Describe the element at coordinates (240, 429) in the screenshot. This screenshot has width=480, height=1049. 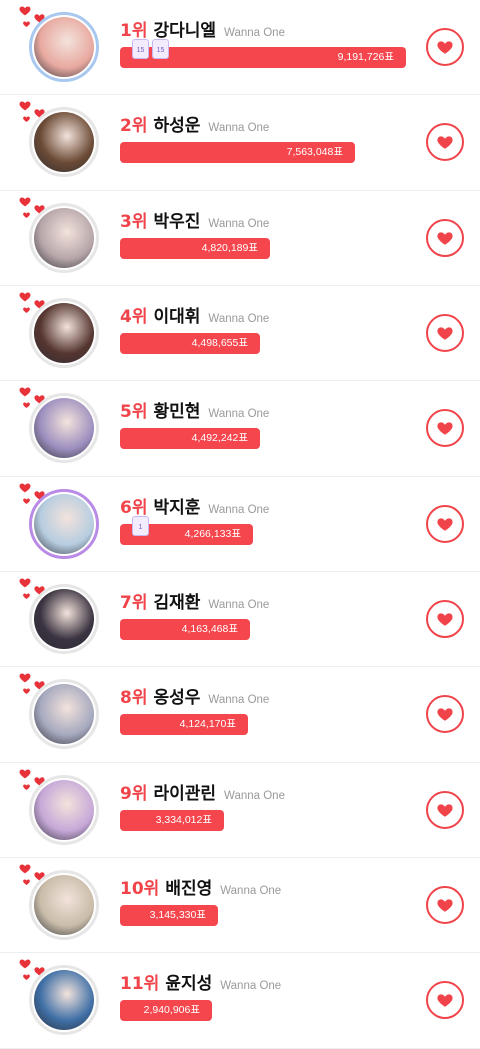
I see `ranking-row: 5위 황민현 Wanna One 4,492,242표` at that location.